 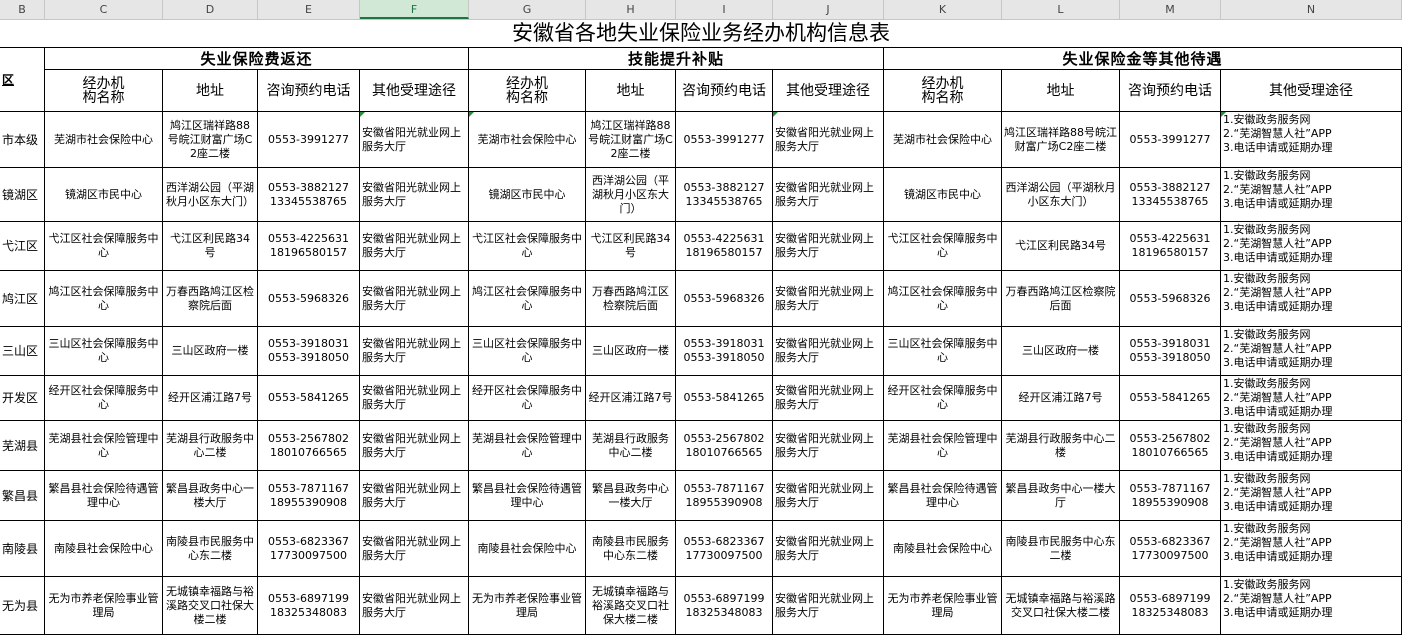 I want to click on agency-cell: 三山区社会保障服务中心, so click(x=104, y=351).